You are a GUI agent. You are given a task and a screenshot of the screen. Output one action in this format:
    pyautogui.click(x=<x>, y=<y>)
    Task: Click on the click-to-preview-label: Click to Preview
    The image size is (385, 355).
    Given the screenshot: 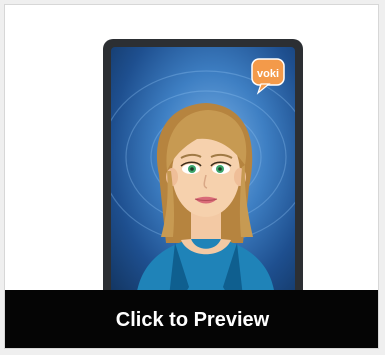 What is the action you would take?
    pyautogui.click(x=192, y=319)
    